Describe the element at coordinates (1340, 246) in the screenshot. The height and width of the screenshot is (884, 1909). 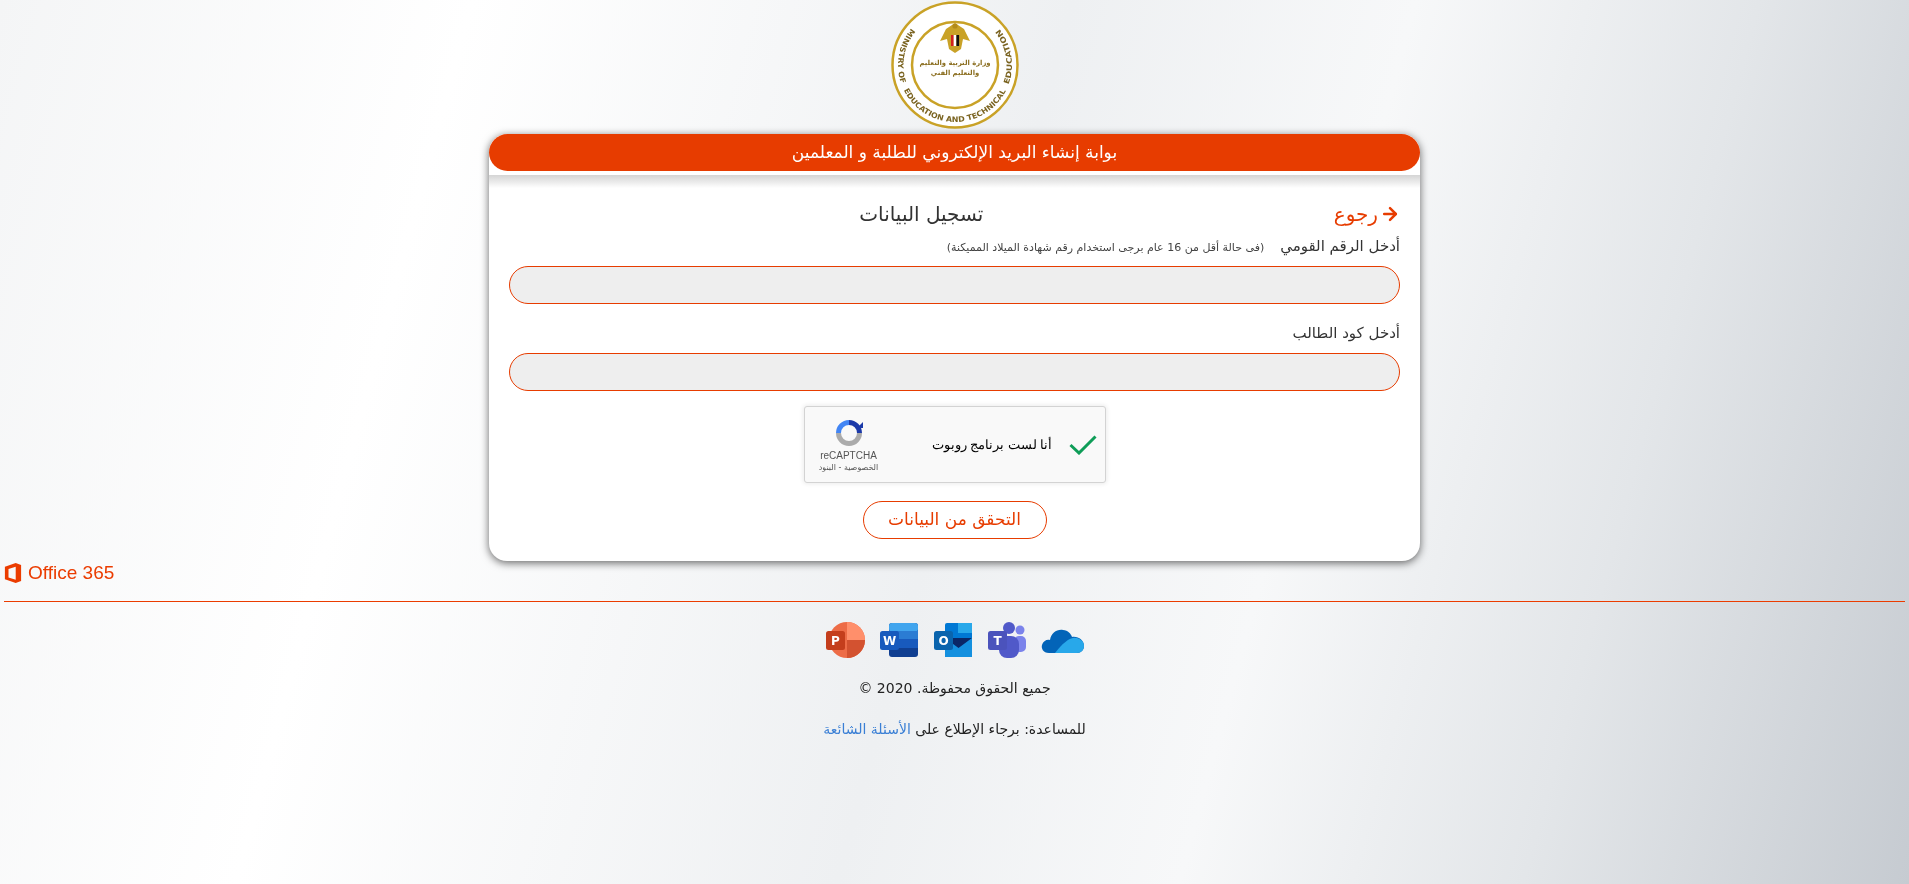
I see `field-label: أدخل الرقم القومي` at that location.